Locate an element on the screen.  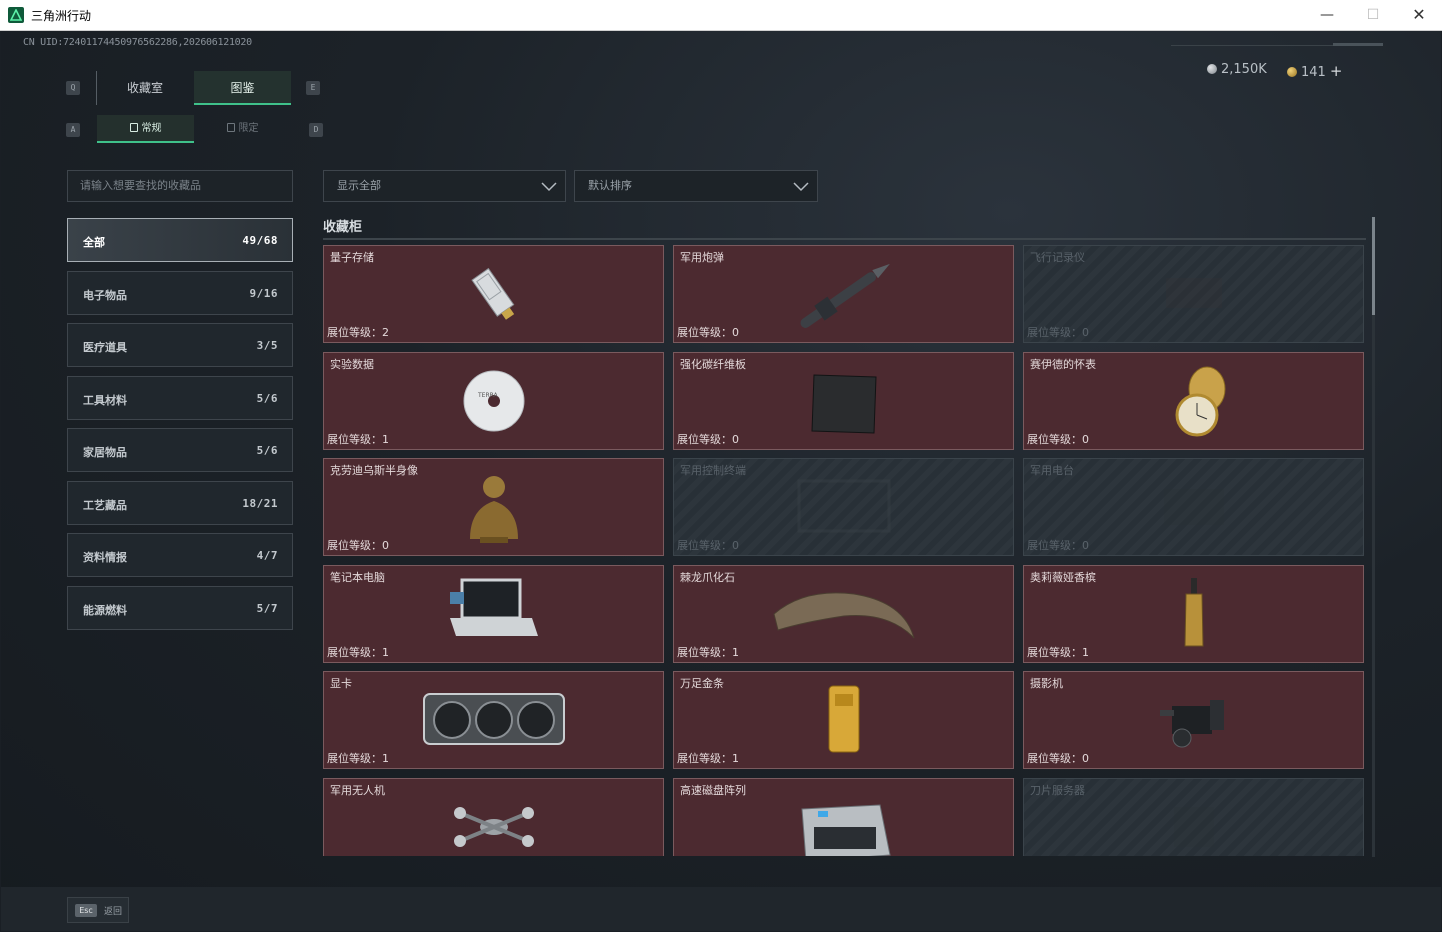
category-count: 5/7 is located at coordinates (267, 608).